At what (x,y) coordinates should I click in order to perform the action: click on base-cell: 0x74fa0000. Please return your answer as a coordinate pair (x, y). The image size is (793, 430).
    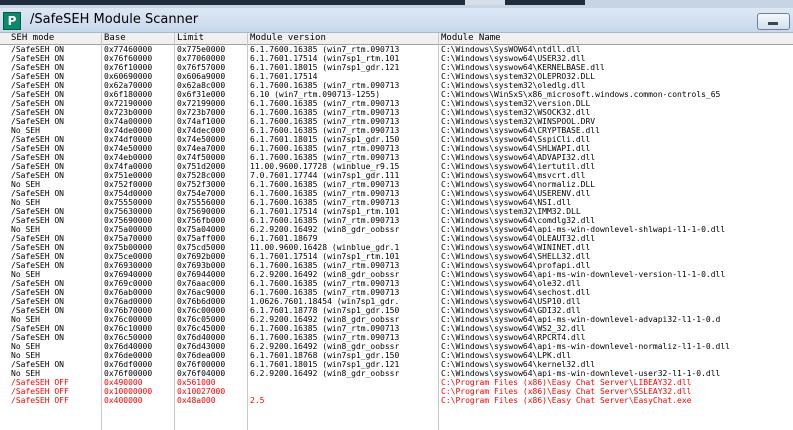
    Looking at the image, I should click on (128, 166).